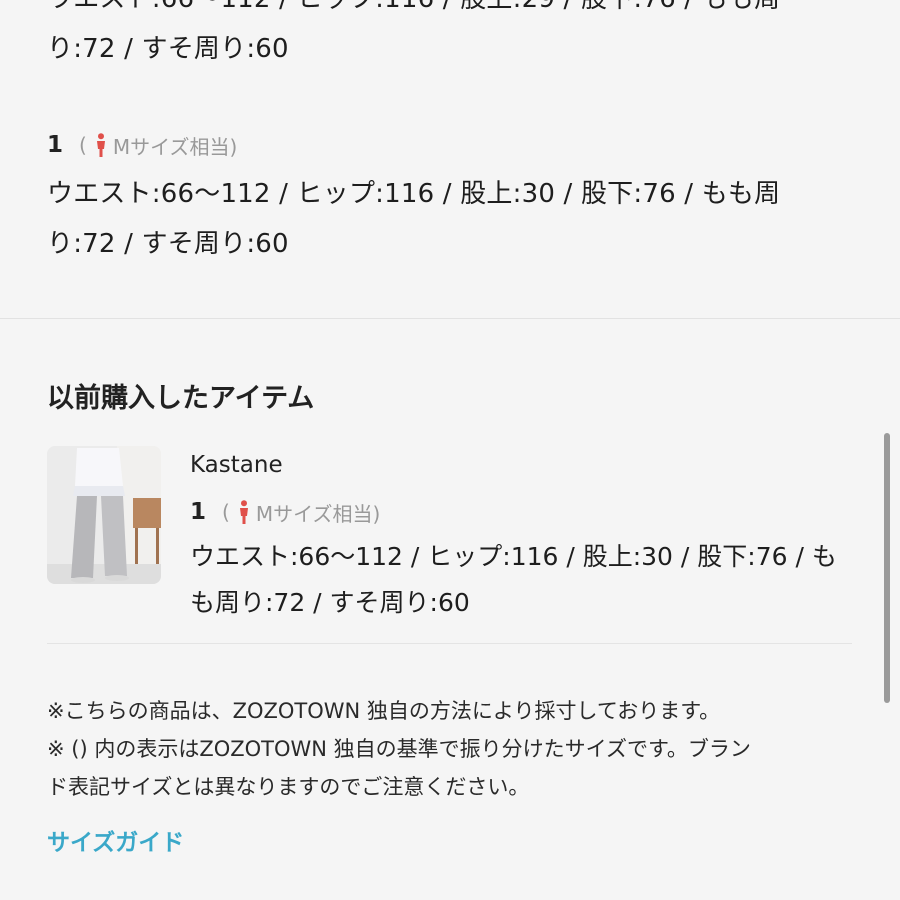 Image resolution: width=900 pixels, height=900 pixels. Describe the element at coordinates (887, 568) in the screenshot. I see `scrollbar` at that location.